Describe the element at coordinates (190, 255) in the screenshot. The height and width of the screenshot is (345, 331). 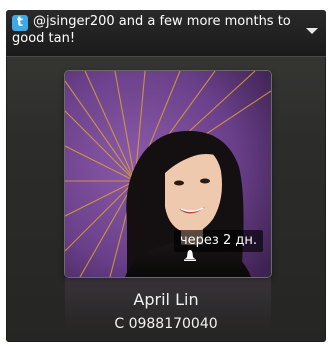
I see `bell-icon` at that location.